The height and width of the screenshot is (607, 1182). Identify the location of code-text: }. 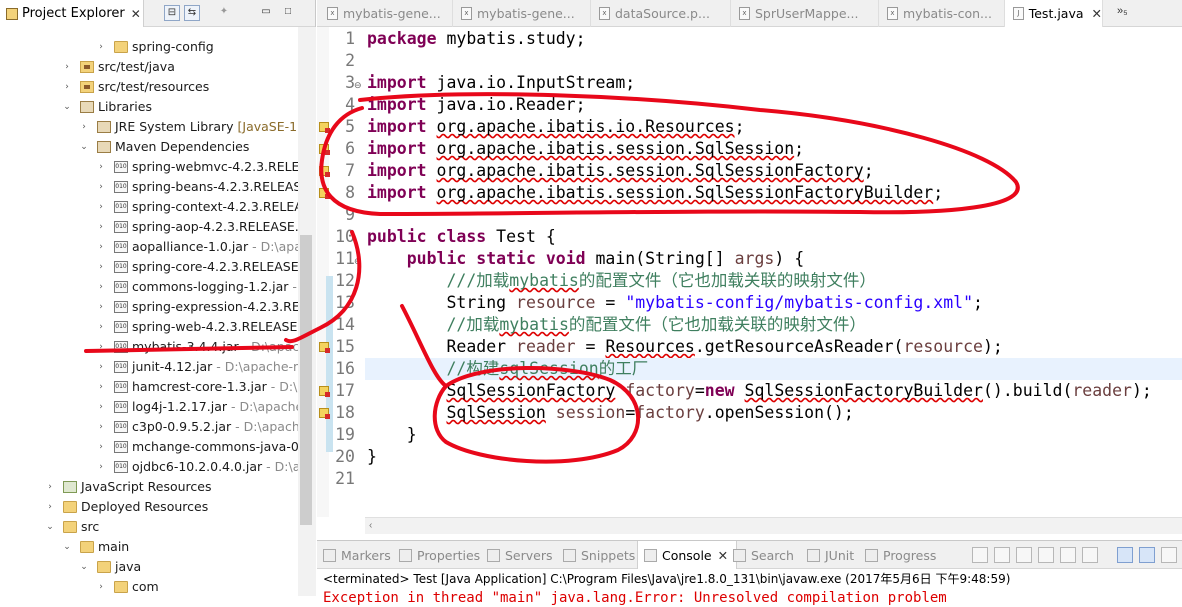
(372, 456).